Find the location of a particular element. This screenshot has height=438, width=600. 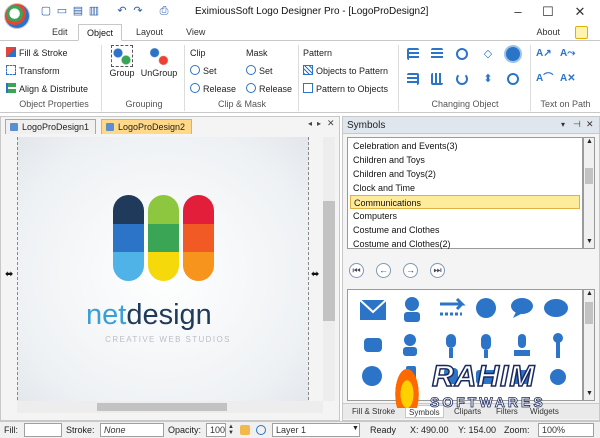

clip-release-button: Release is located at coordinates (213, 89).